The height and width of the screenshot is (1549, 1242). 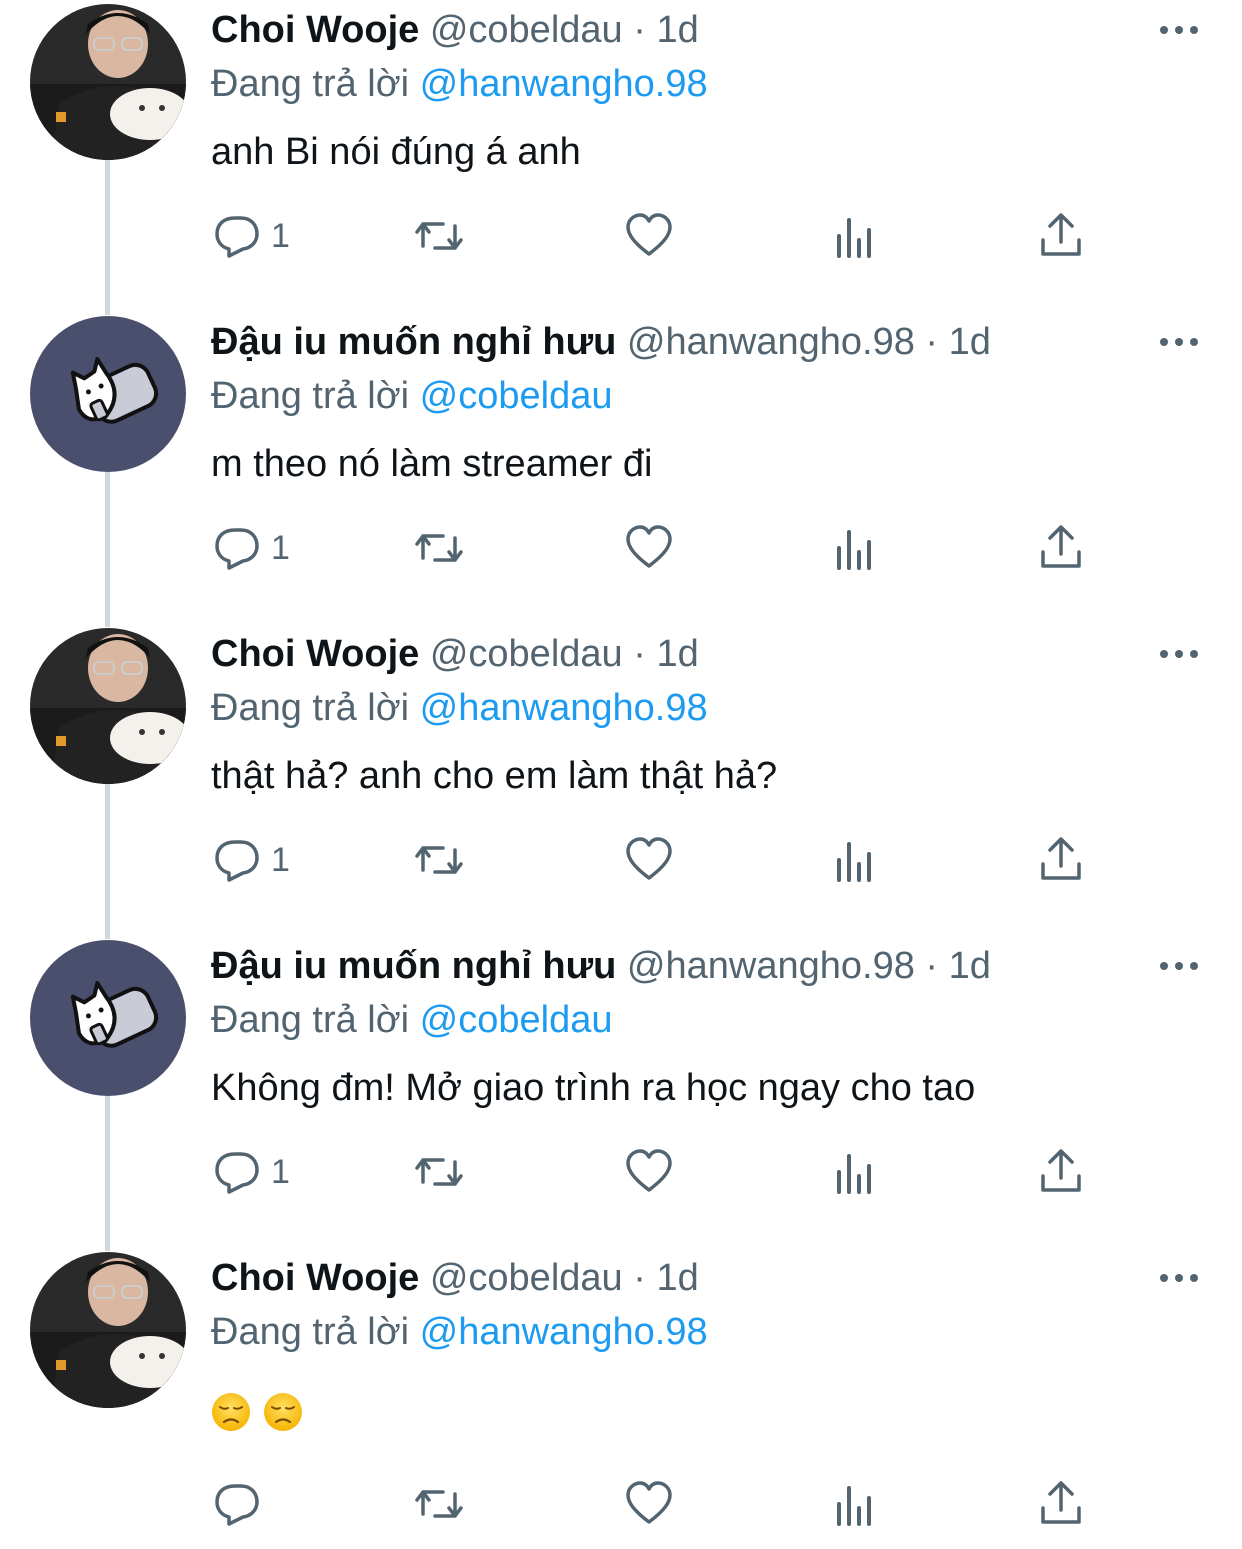 I want to click on thread-connector-line, so click(x=107, y=549).